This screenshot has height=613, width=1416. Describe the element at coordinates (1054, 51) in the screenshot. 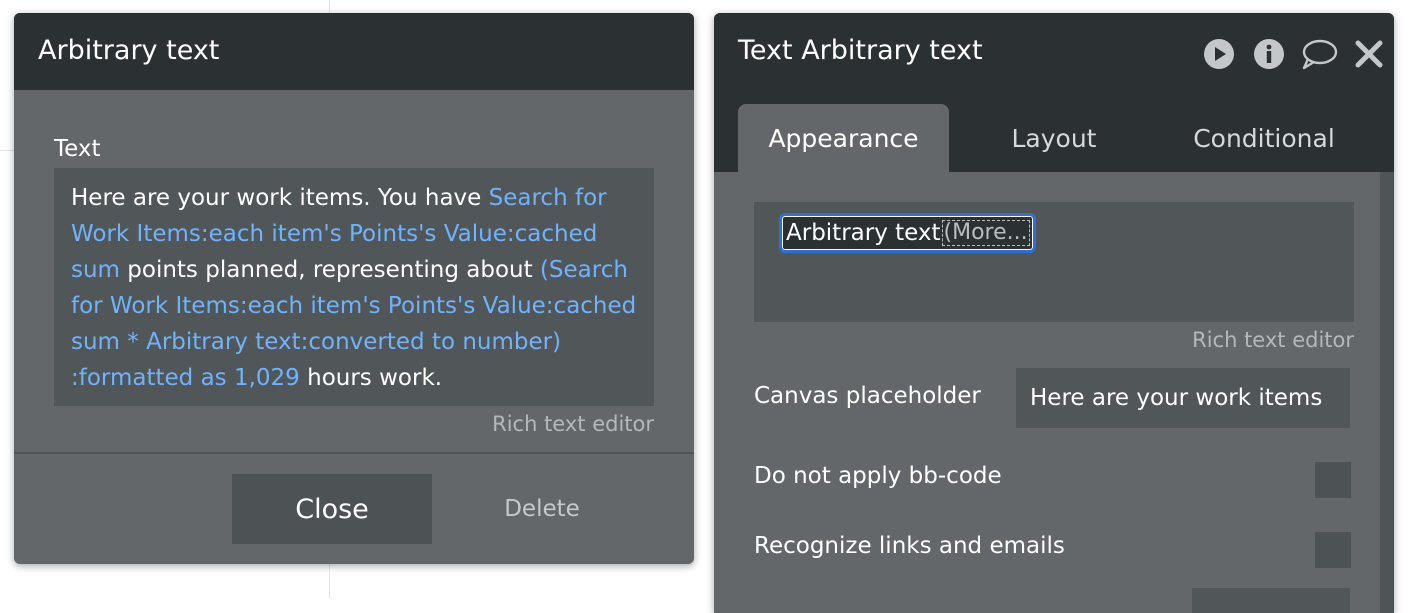

I see `panel-header: Text Arbitrary text` at that location.